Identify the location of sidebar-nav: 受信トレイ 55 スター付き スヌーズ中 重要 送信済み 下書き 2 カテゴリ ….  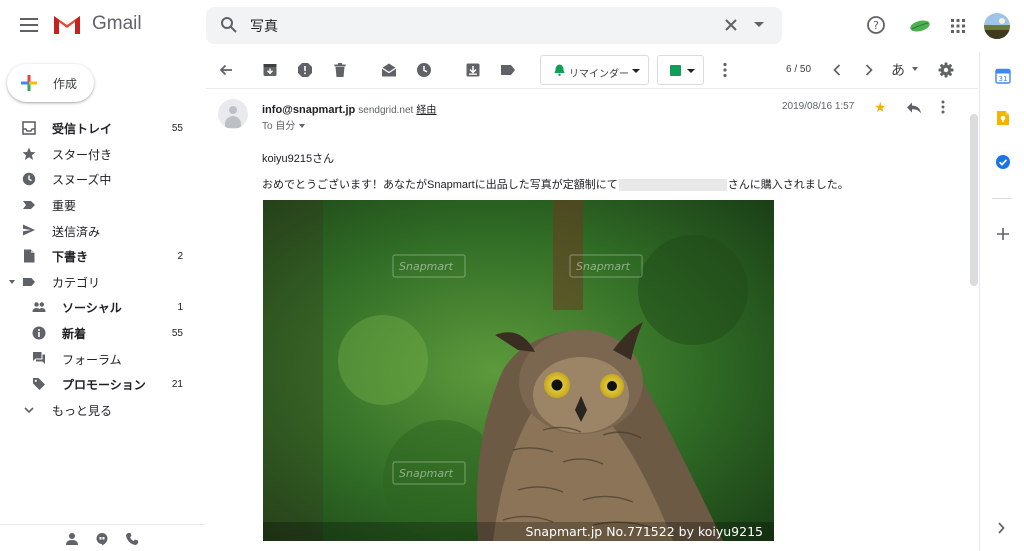
(102, 269).